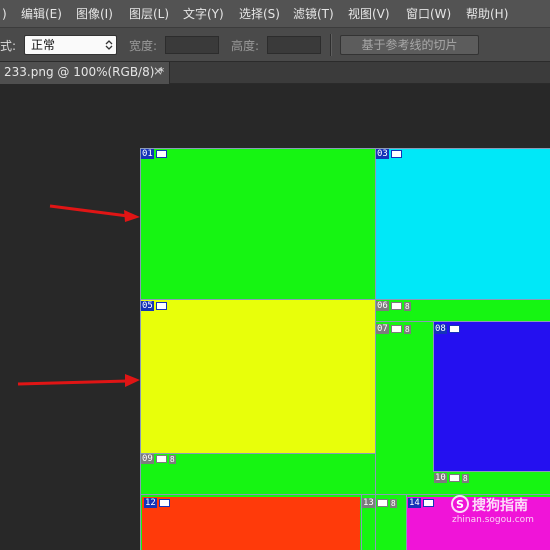 Image resolution: width=550 pixels, height=550 pixels. I want to click on watermark-text: 搜狗指南, so click(500, 506).